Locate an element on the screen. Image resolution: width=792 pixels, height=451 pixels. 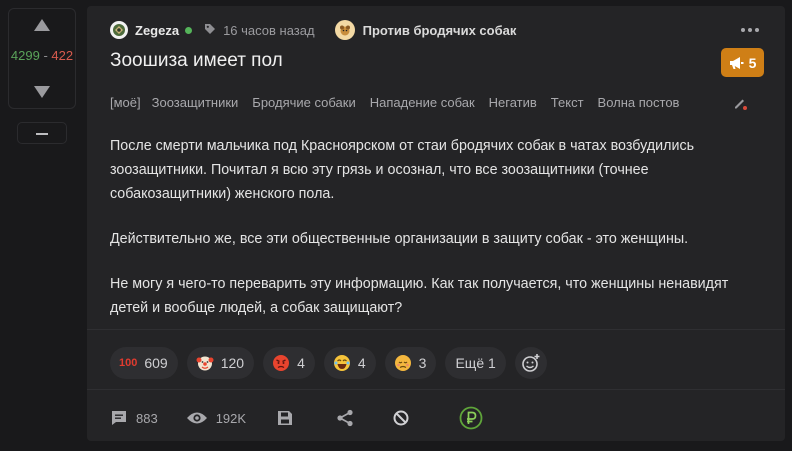
reaction-count: 120 is located at coordinates (232, 363).